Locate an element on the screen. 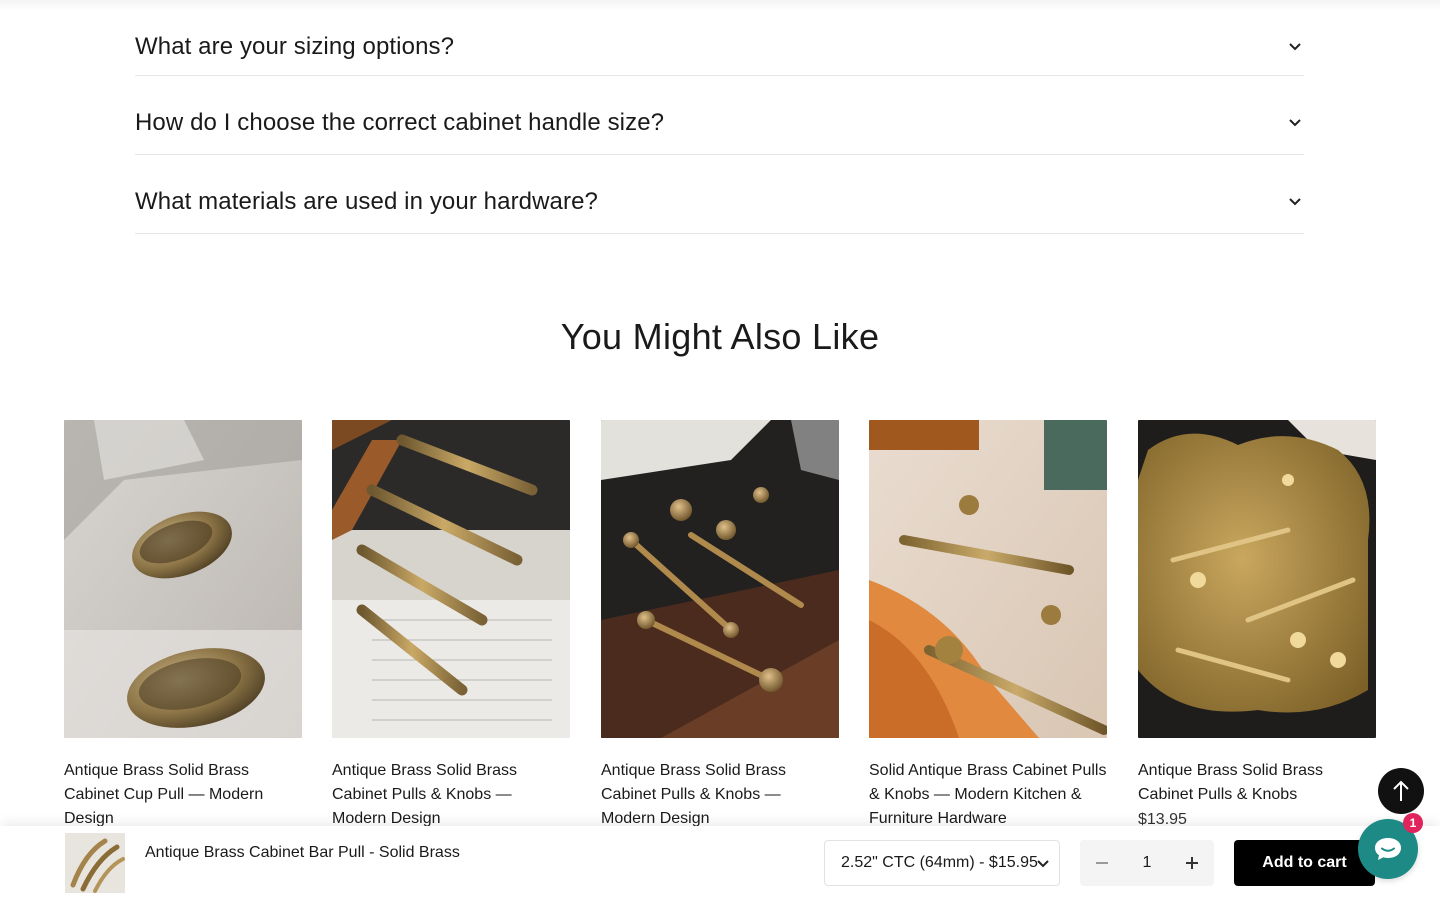 The image size is (1440, 900). increase-quantity-button is located at coordinates (1192, 863).